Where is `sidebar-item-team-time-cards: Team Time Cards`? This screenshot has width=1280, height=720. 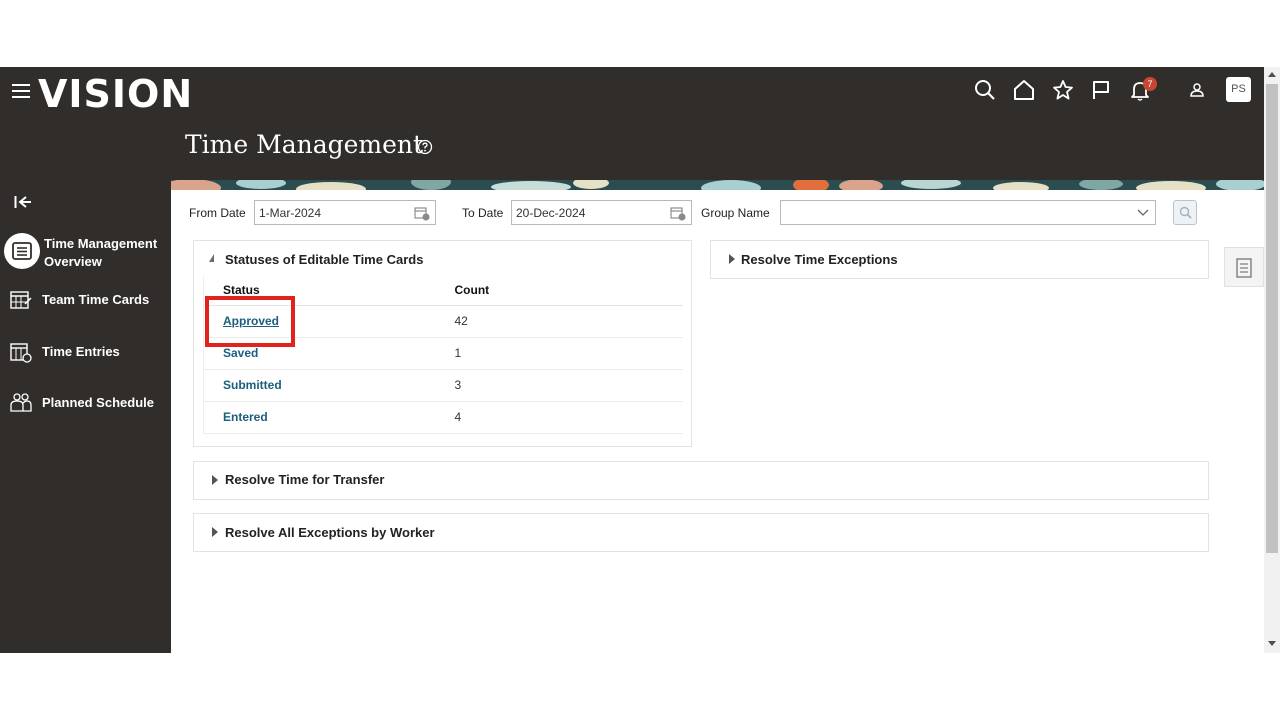
sidebar-item-team-time-cards: Team Time Cards is located at coordinates (85, 303).